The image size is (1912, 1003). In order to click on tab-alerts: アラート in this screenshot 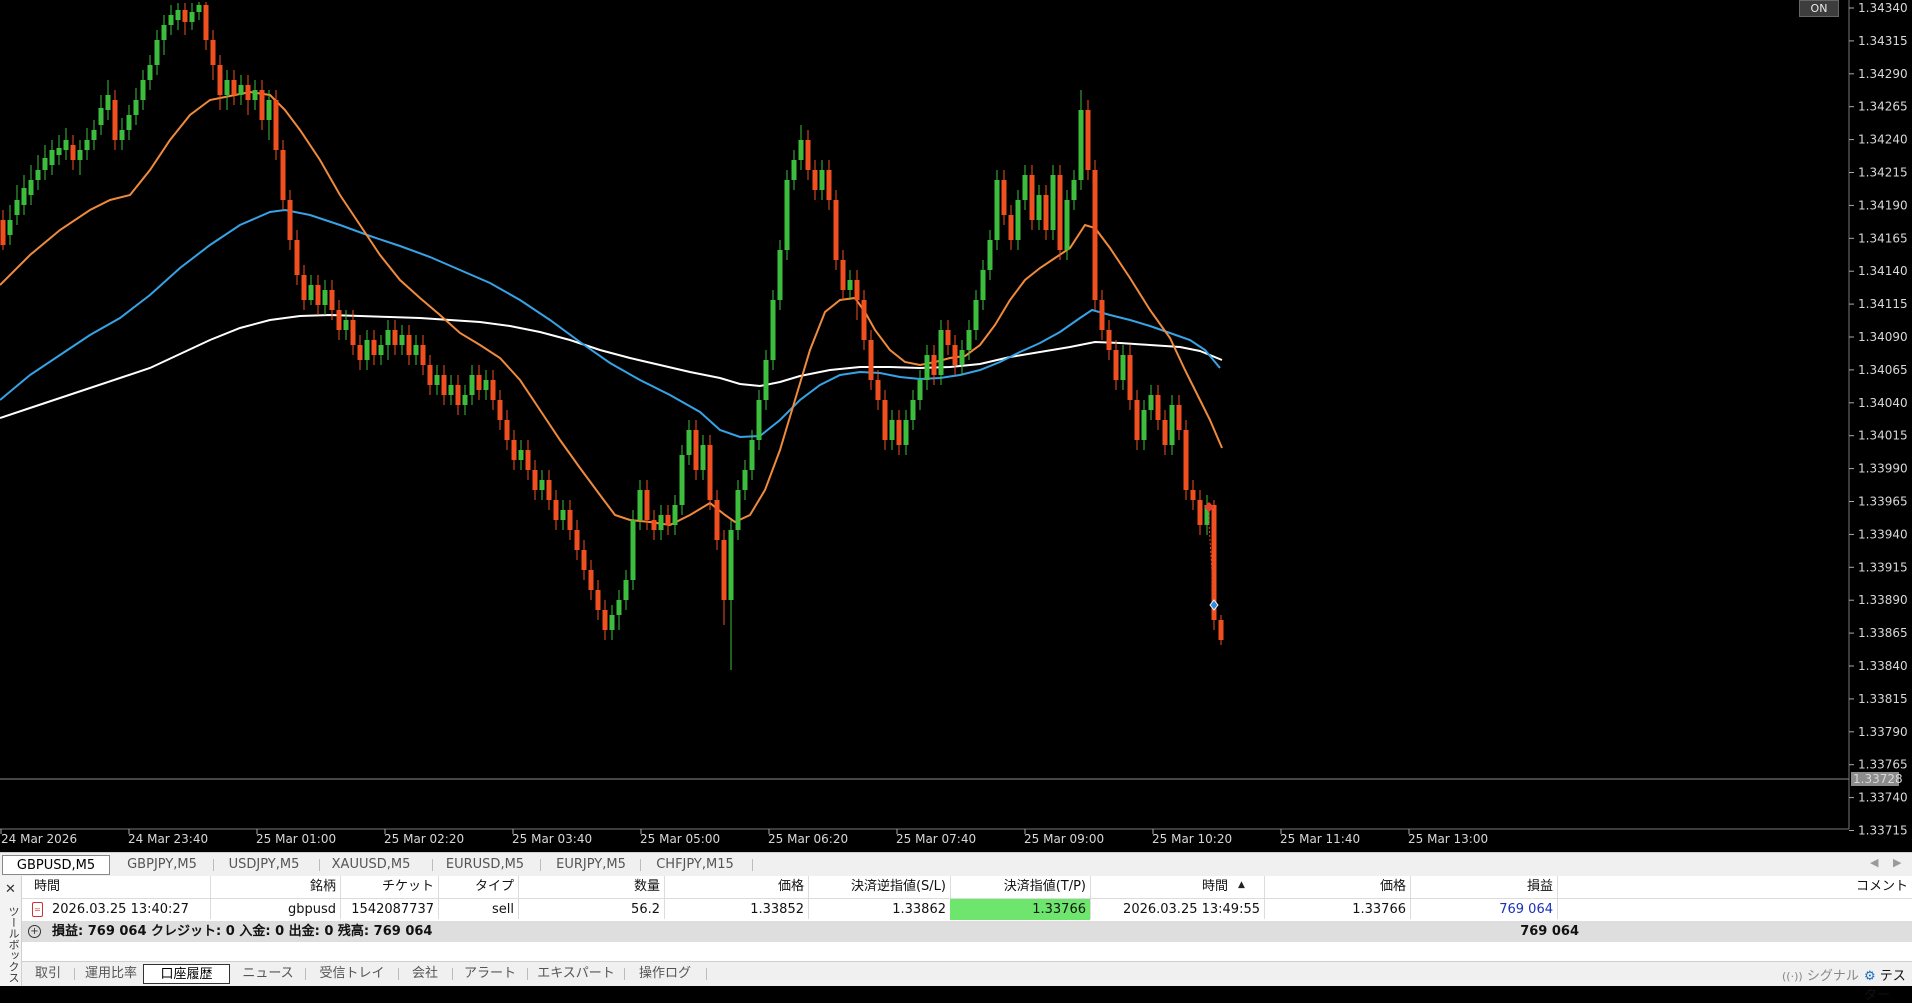, I will do `click(490, 974)`.